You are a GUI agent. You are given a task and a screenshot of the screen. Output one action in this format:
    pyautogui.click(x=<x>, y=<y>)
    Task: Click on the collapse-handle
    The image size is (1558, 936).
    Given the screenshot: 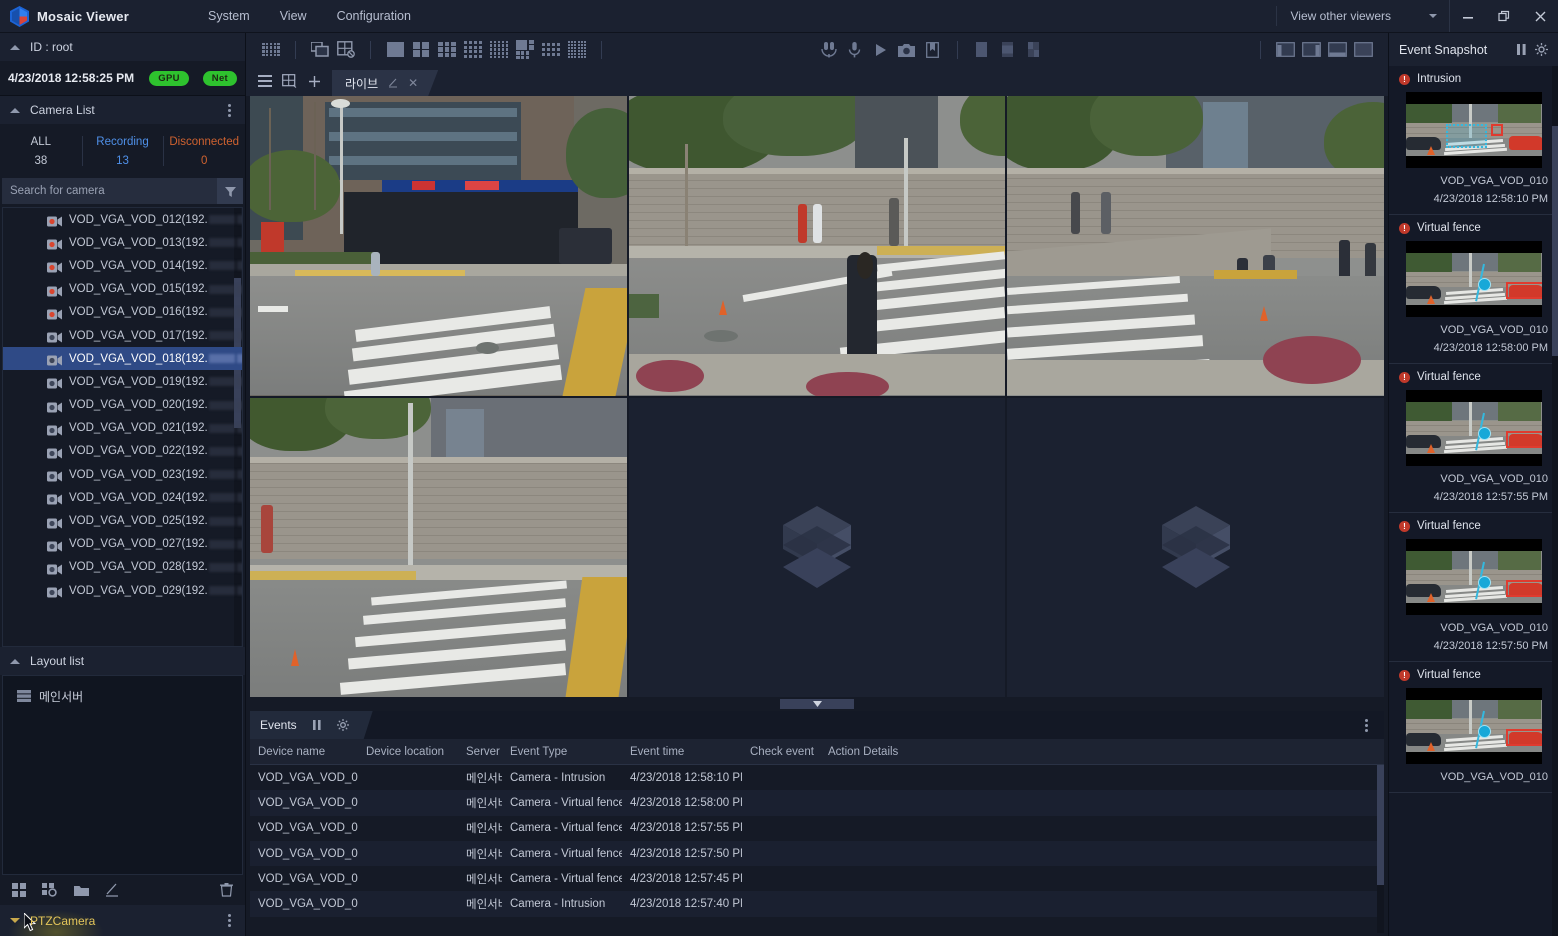 What is the action you would take?
    pyautogui.click(x=817, y=704)
    